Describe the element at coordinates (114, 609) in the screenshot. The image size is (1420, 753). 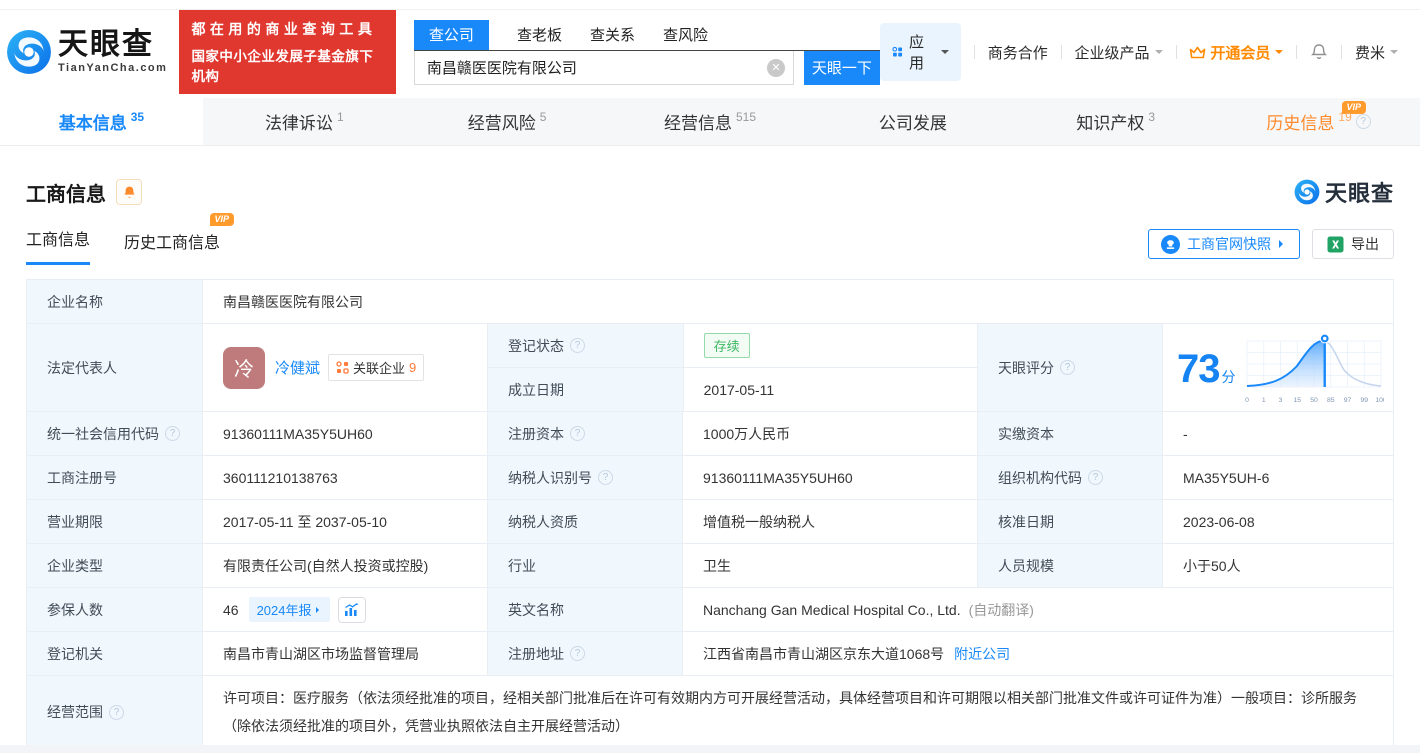
I see `field-label: 参保人数` at that location.